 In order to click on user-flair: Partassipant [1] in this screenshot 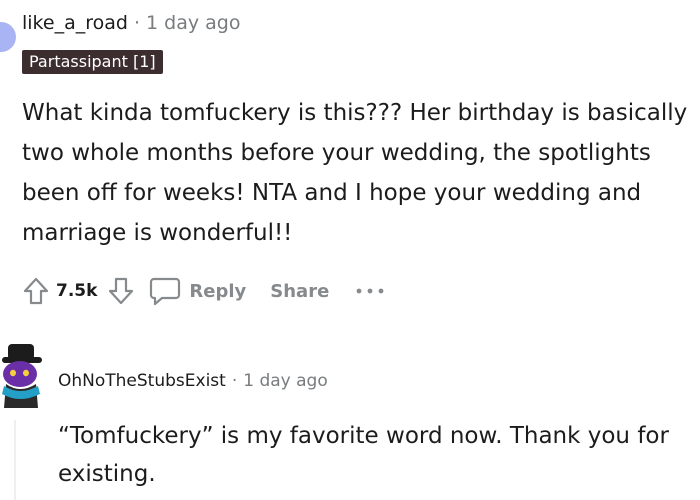, I will do `click(92, 62)`.